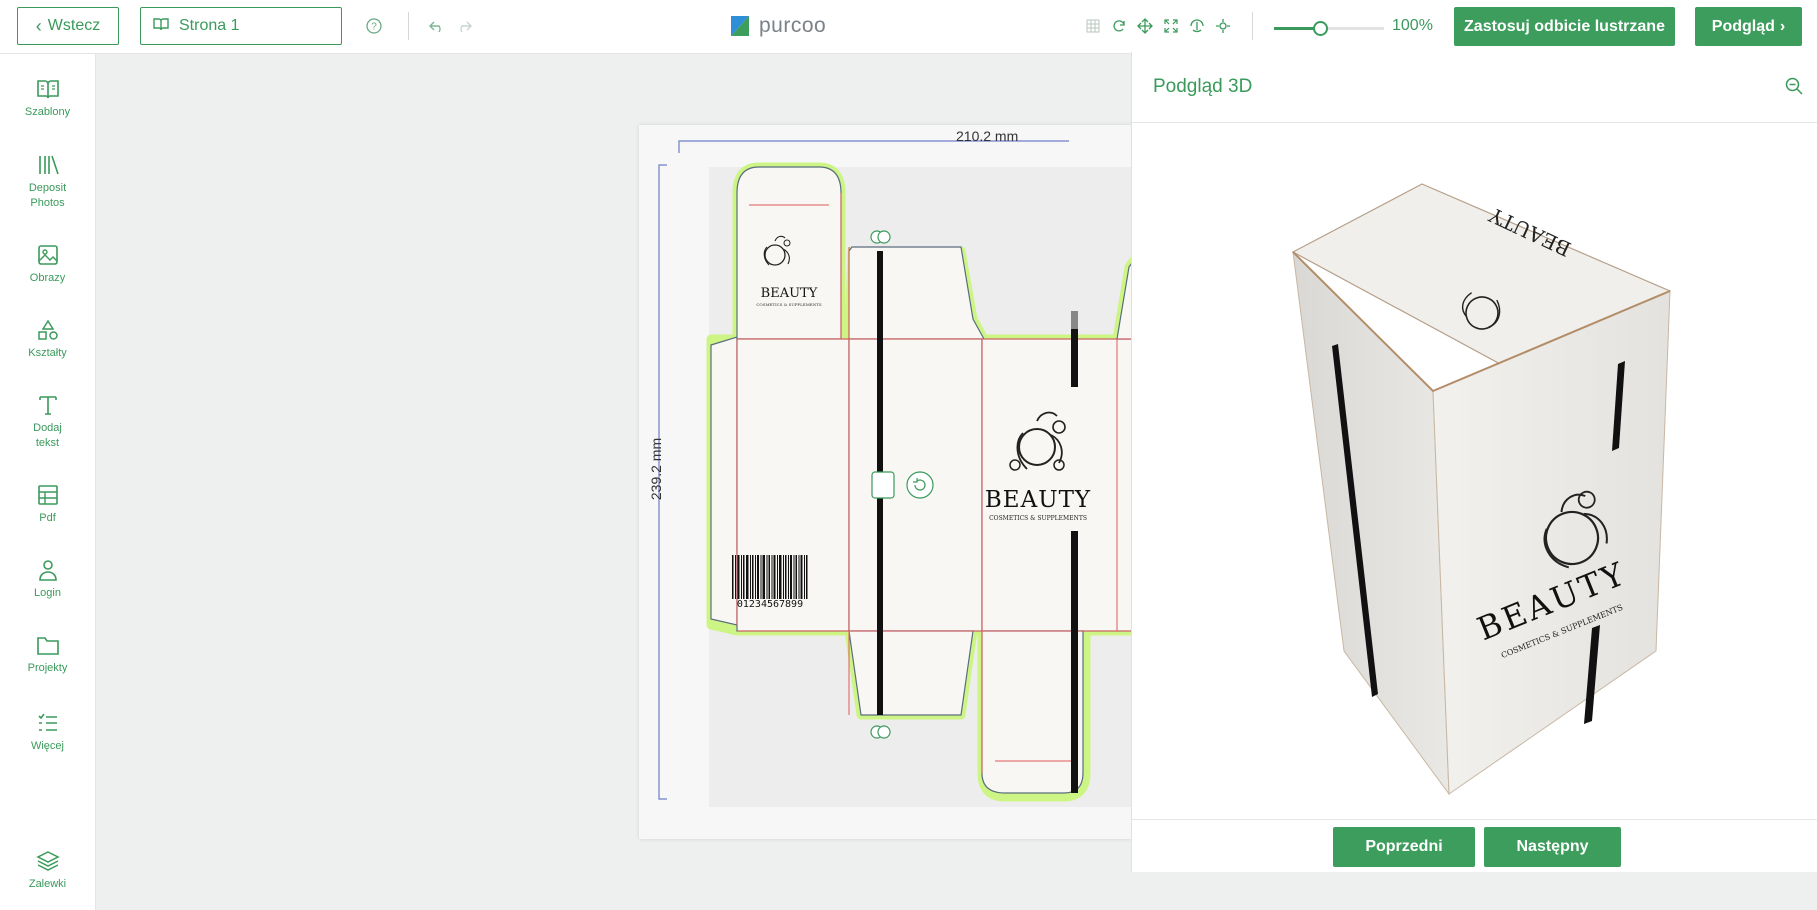 Image resolution: width=1817 pixels, height=910 pixels. Describe the element at coordinates (47, 435) in the screenshot. I see `sidebar-item-label: Dodaj tekst` at that location.